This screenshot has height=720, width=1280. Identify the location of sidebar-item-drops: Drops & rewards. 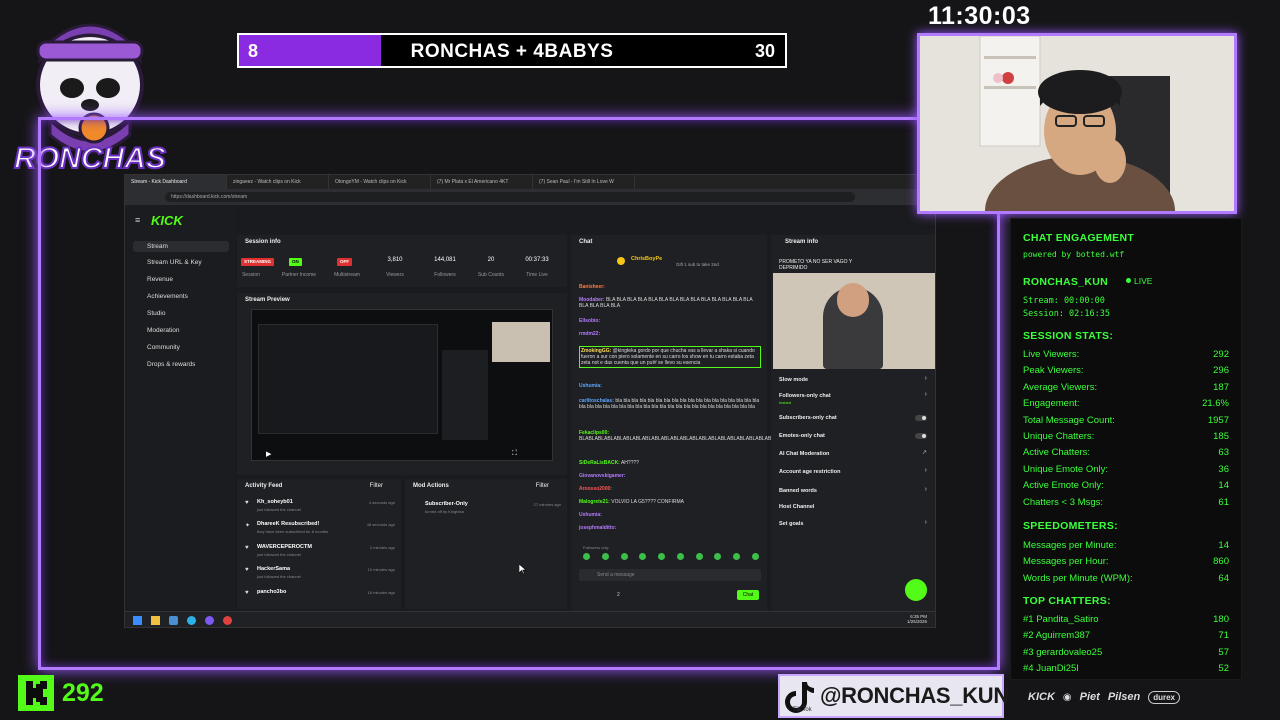
(171, 364).